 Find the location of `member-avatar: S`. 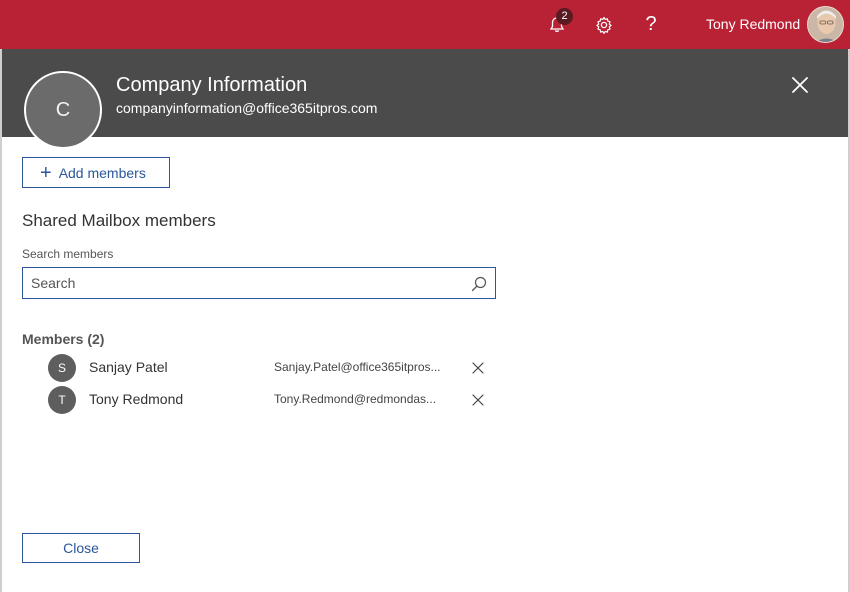

member-avatar: S is located at coordinates (62, 368).